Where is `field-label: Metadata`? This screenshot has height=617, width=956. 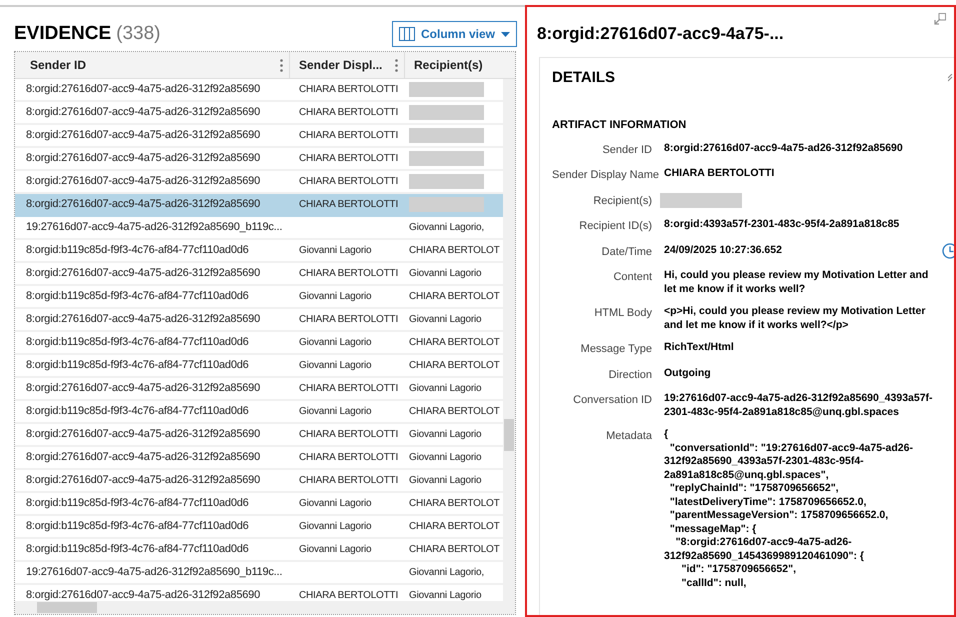
field-label: Metadata is located at coordinates (629, 436).